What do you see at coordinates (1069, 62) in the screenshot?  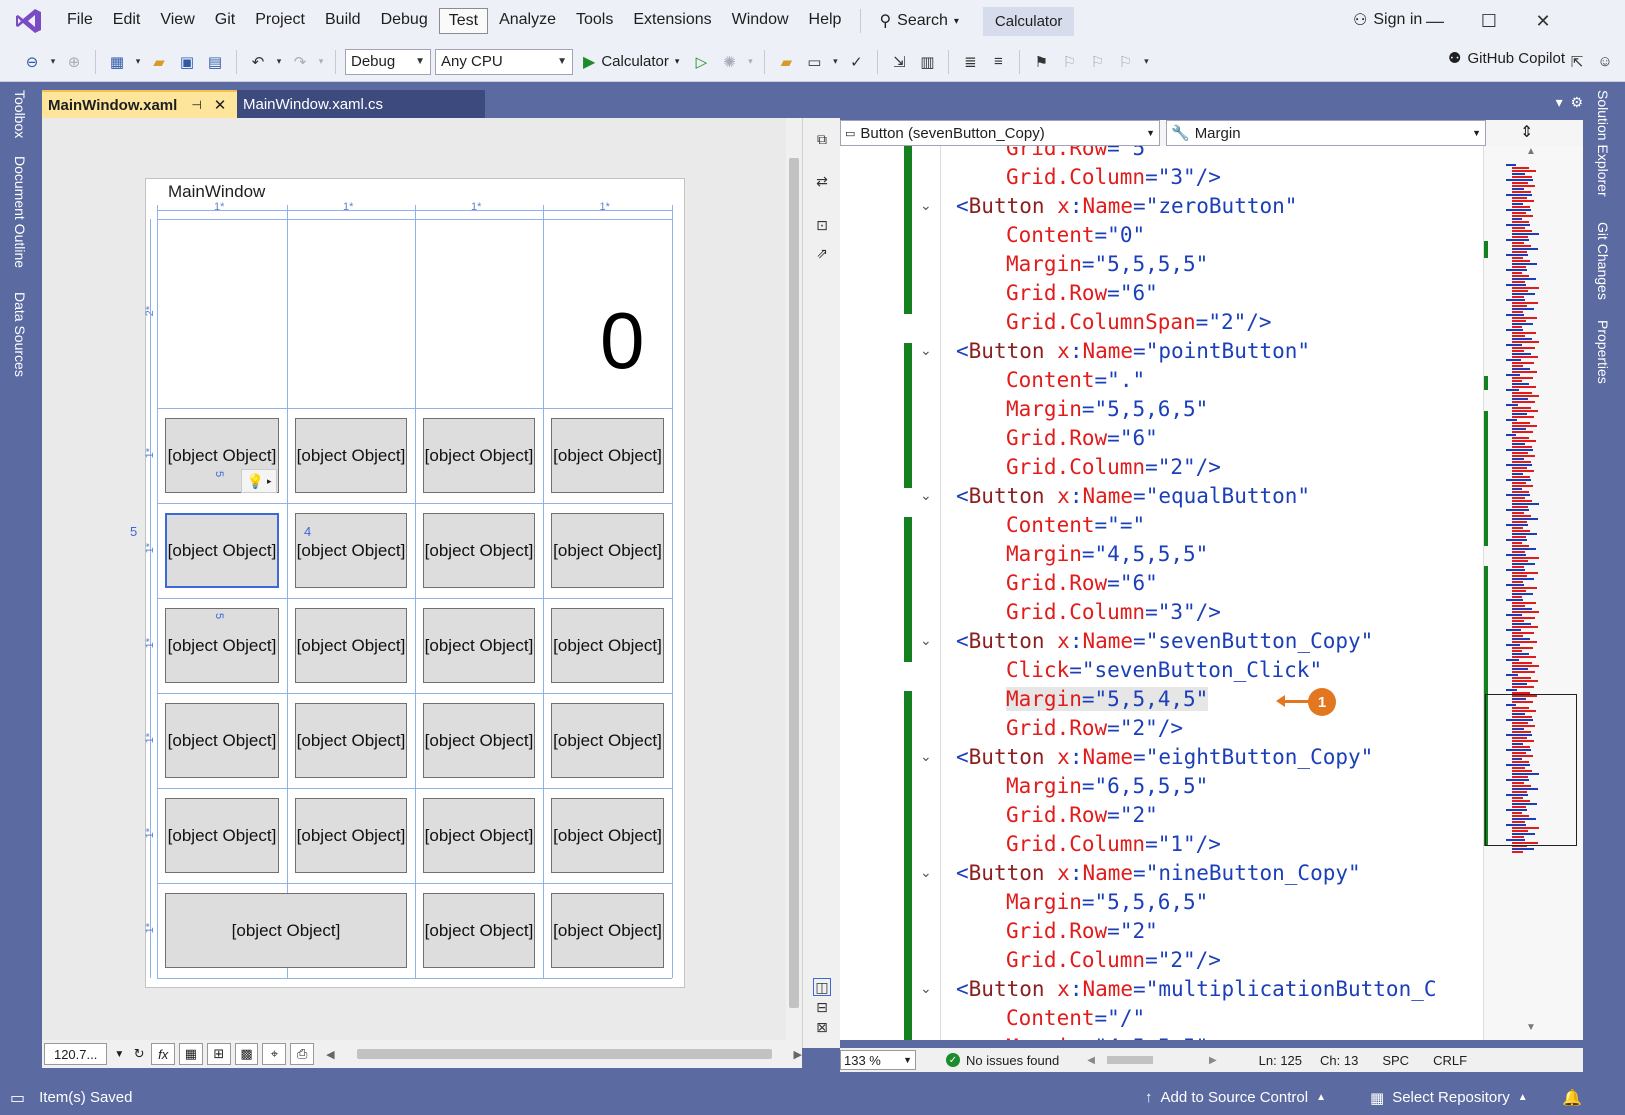 I see `previous-bookmark-icon: ⚐` at bounding box center [1069, 62].